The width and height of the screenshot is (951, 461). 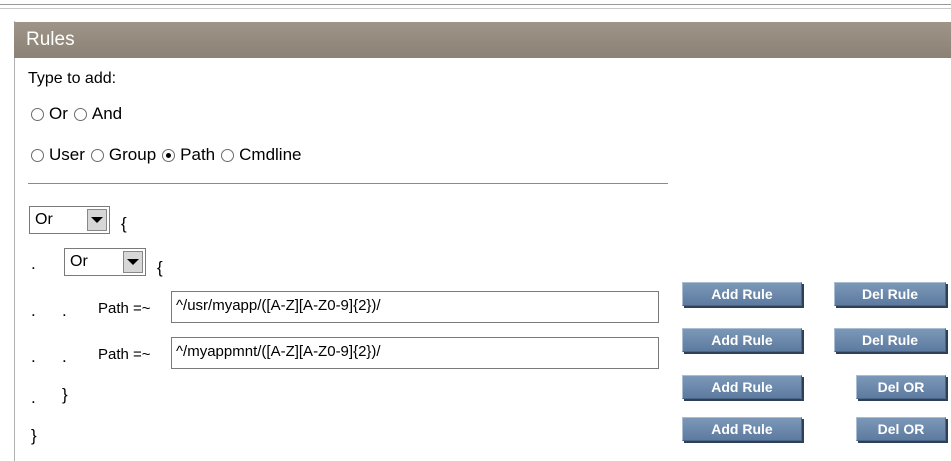 I want to click on radio-path, so click(x=169, y=155).